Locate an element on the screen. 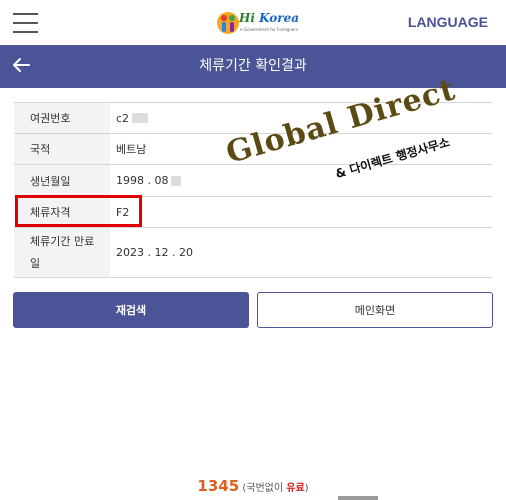  hi-korea-logo-icon is located at coordinates (228, 23).